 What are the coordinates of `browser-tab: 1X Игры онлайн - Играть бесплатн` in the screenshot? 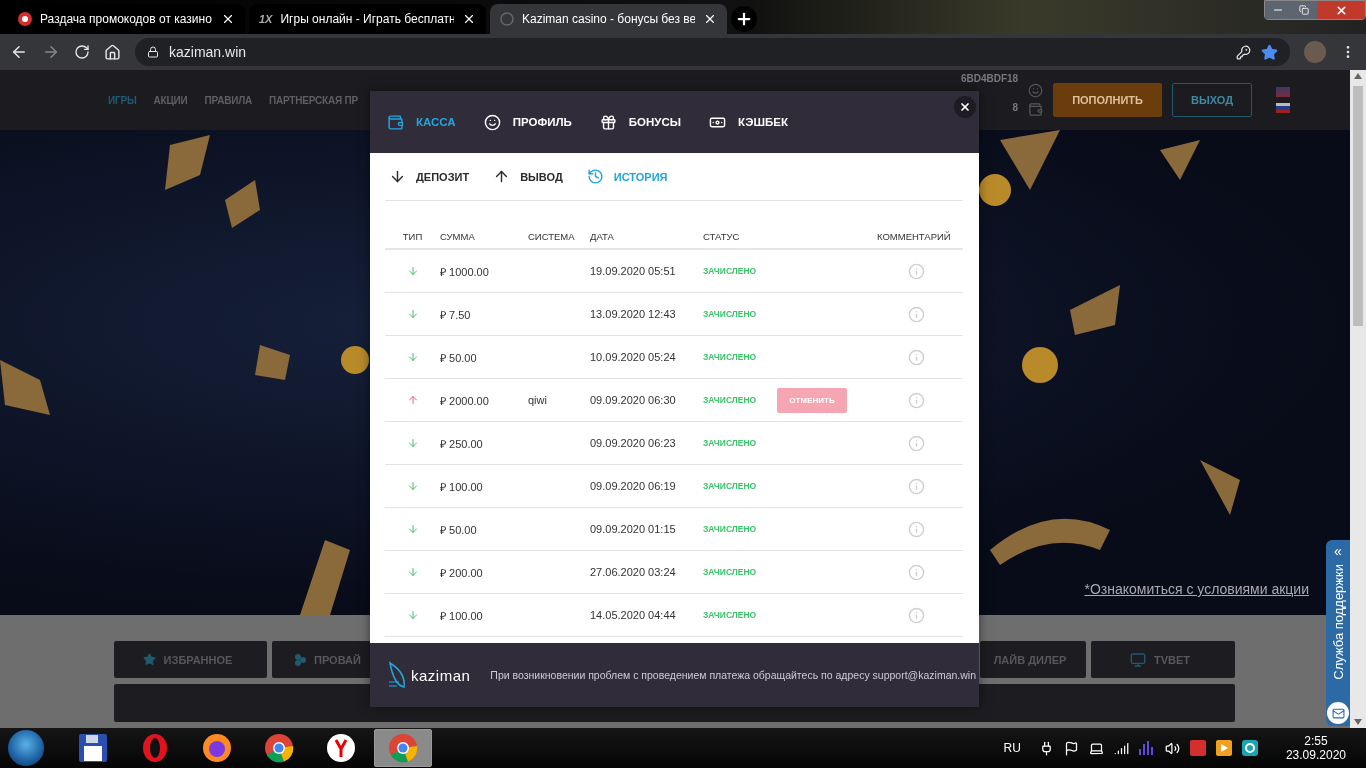 It's located at (367, 19).